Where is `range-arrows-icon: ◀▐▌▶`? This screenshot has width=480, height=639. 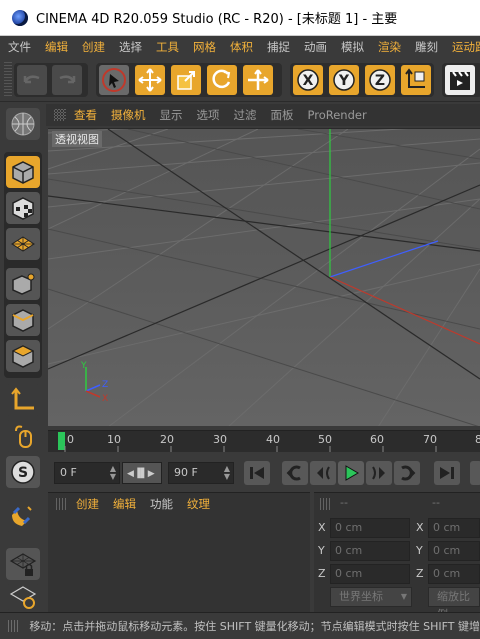 range-arrows-icon: ◀▐▌▶ is located at coordinates (141, 474).